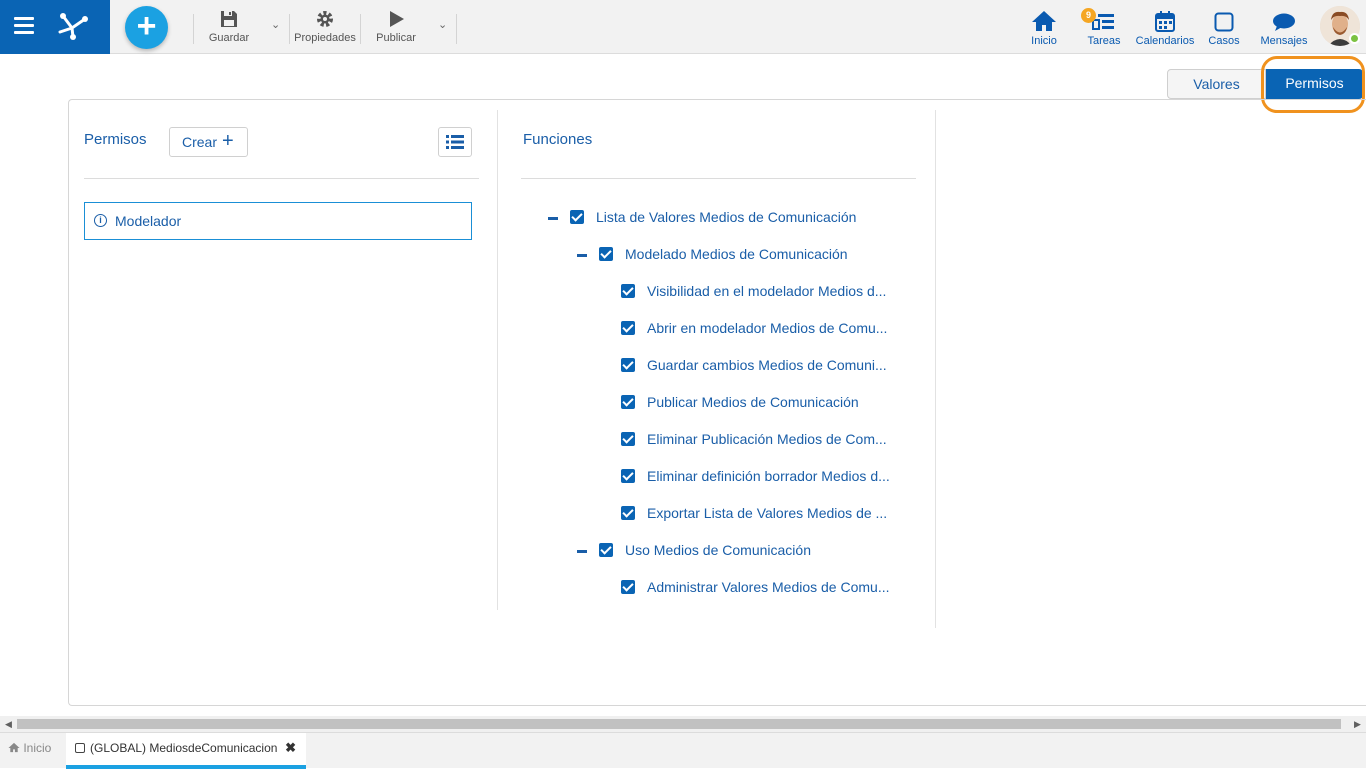 This screenshot has height=769, width=1366. I want to click on nav-calendarios: Calendarios, so click(1165, 26).